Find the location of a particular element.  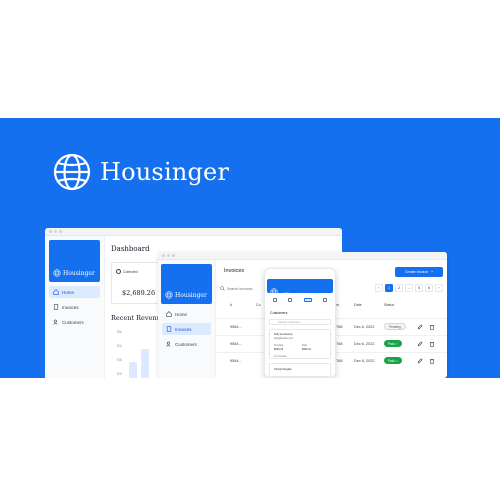

mobile-search-input: Search customers is located at coordinates (300, 322).